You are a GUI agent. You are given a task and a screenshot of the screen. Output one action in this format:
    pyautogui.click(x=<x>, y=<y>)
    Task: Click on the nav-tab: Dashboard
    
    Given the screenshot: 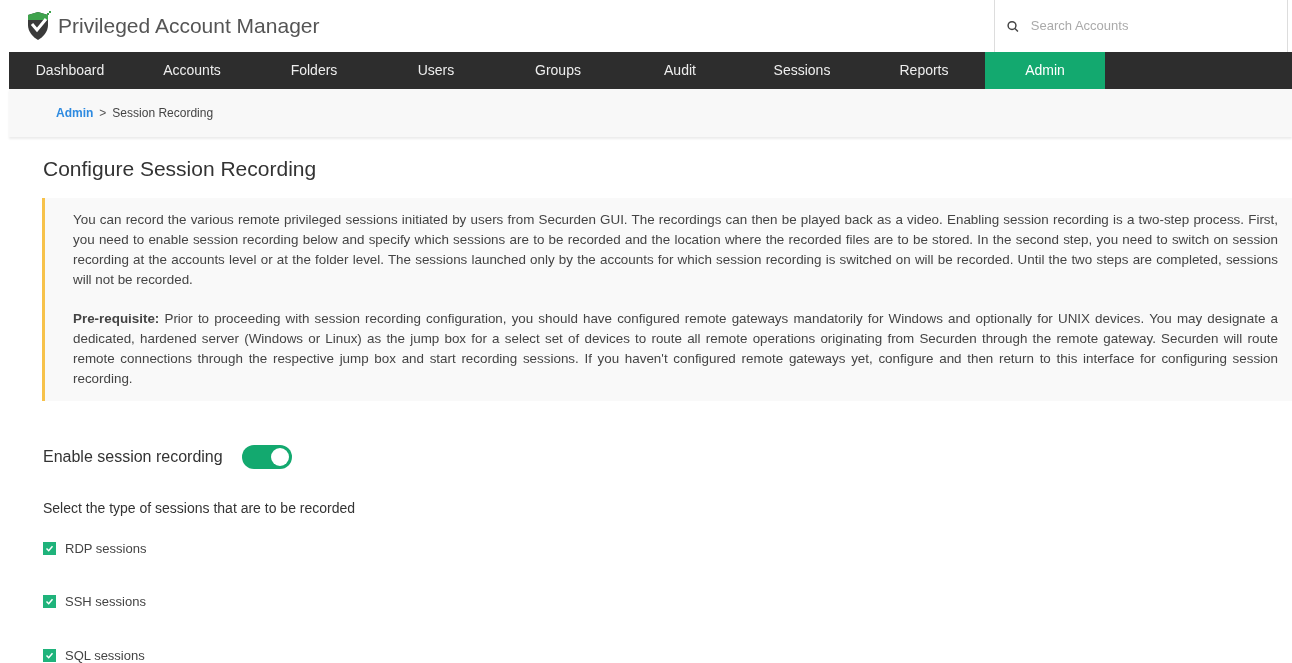 What is the action you would take?
    pyautogui.click(x=70, y=70)
    